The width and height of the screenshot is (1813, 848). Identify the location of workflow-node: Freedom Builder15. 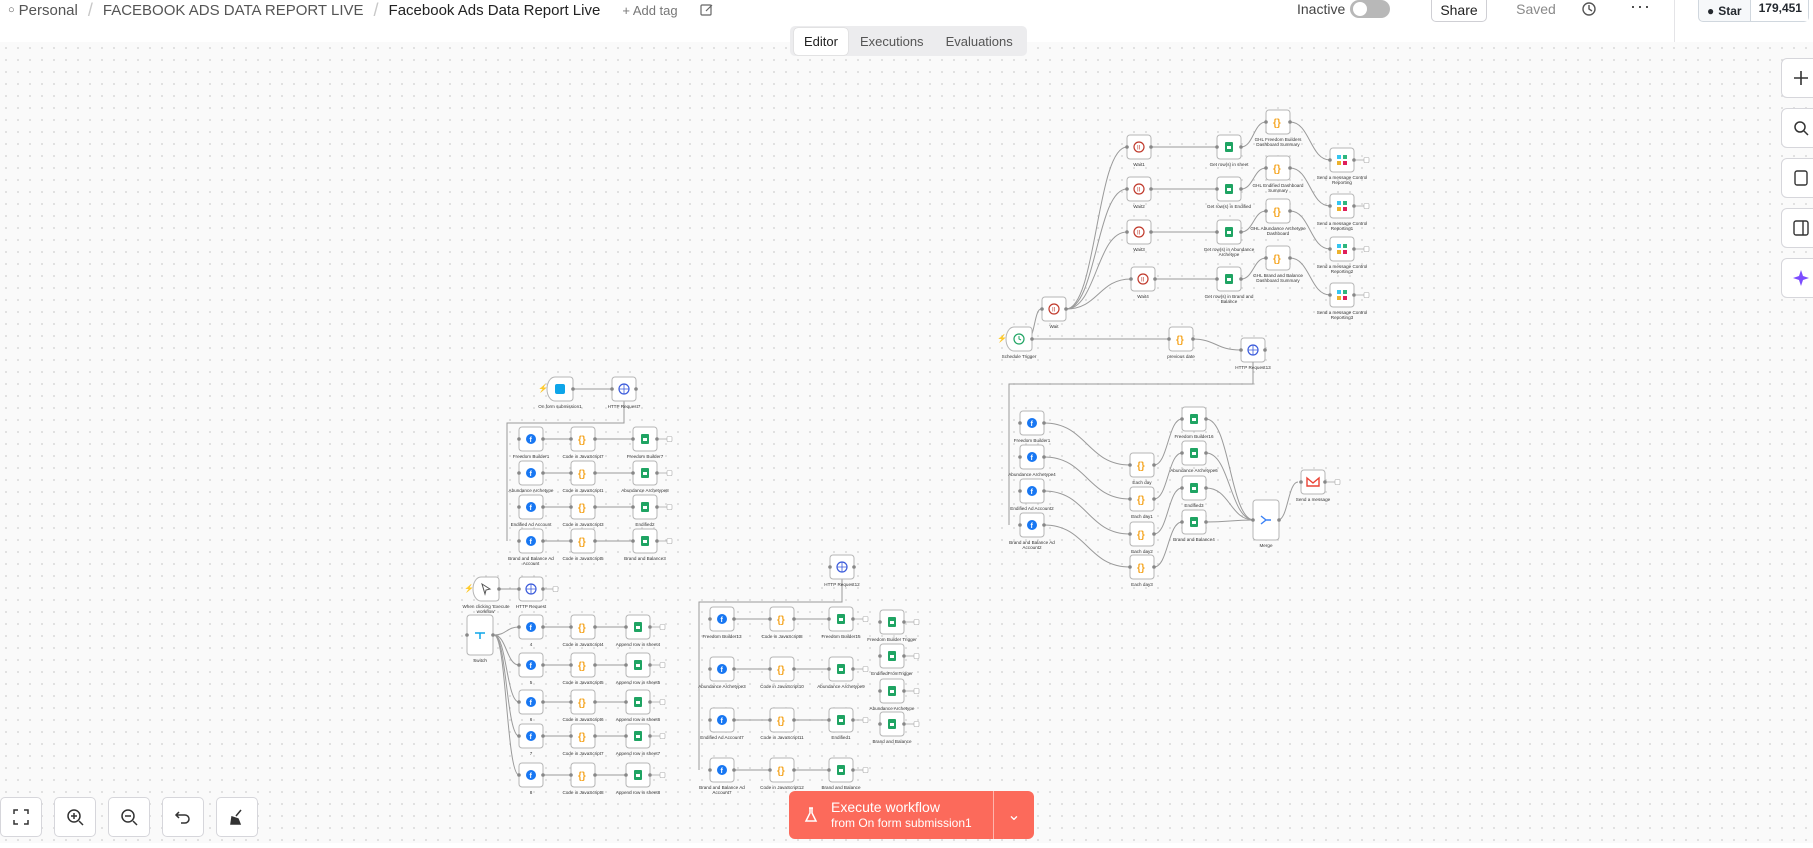
(845, 622).